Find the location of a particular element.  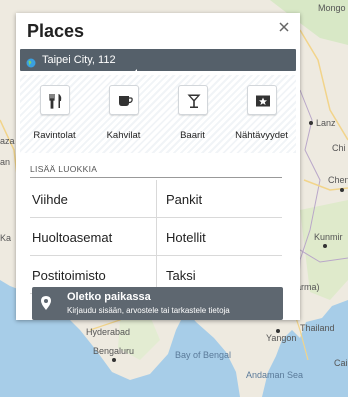

category-label: Ravintolat is located at coordinates (54, 135).